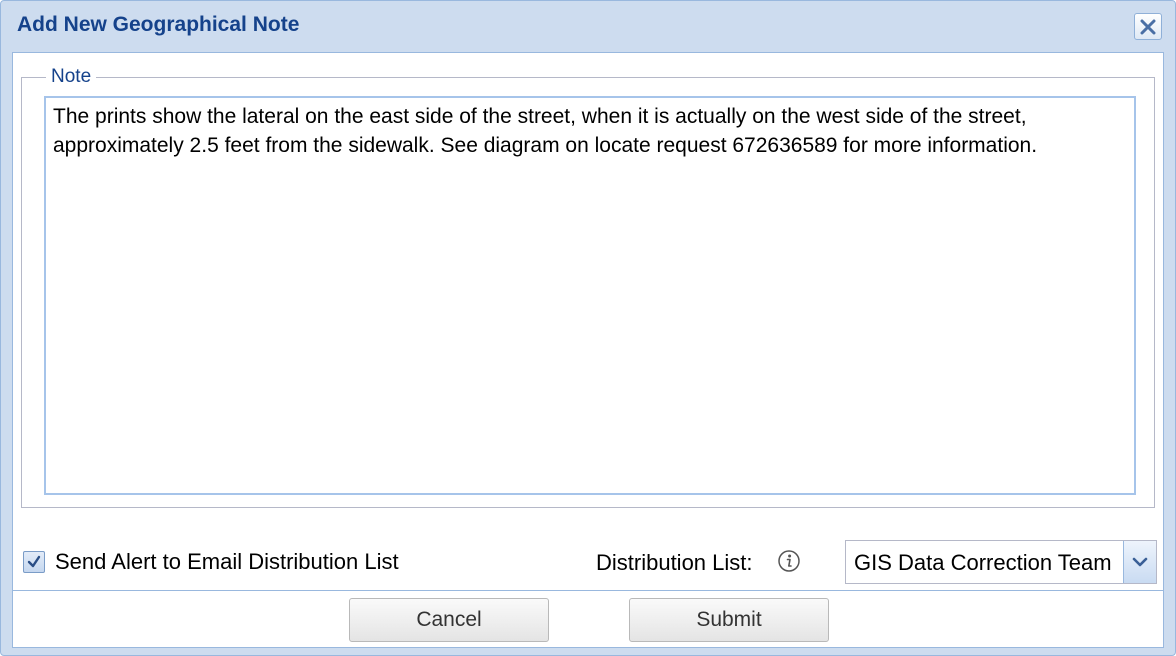 The height and width of the screenshot is (656, 1176). Describe the element at coordinates (988, 563) in the screenshot. I see `distribution-list-value: GIS Data Correction Team` at that location.